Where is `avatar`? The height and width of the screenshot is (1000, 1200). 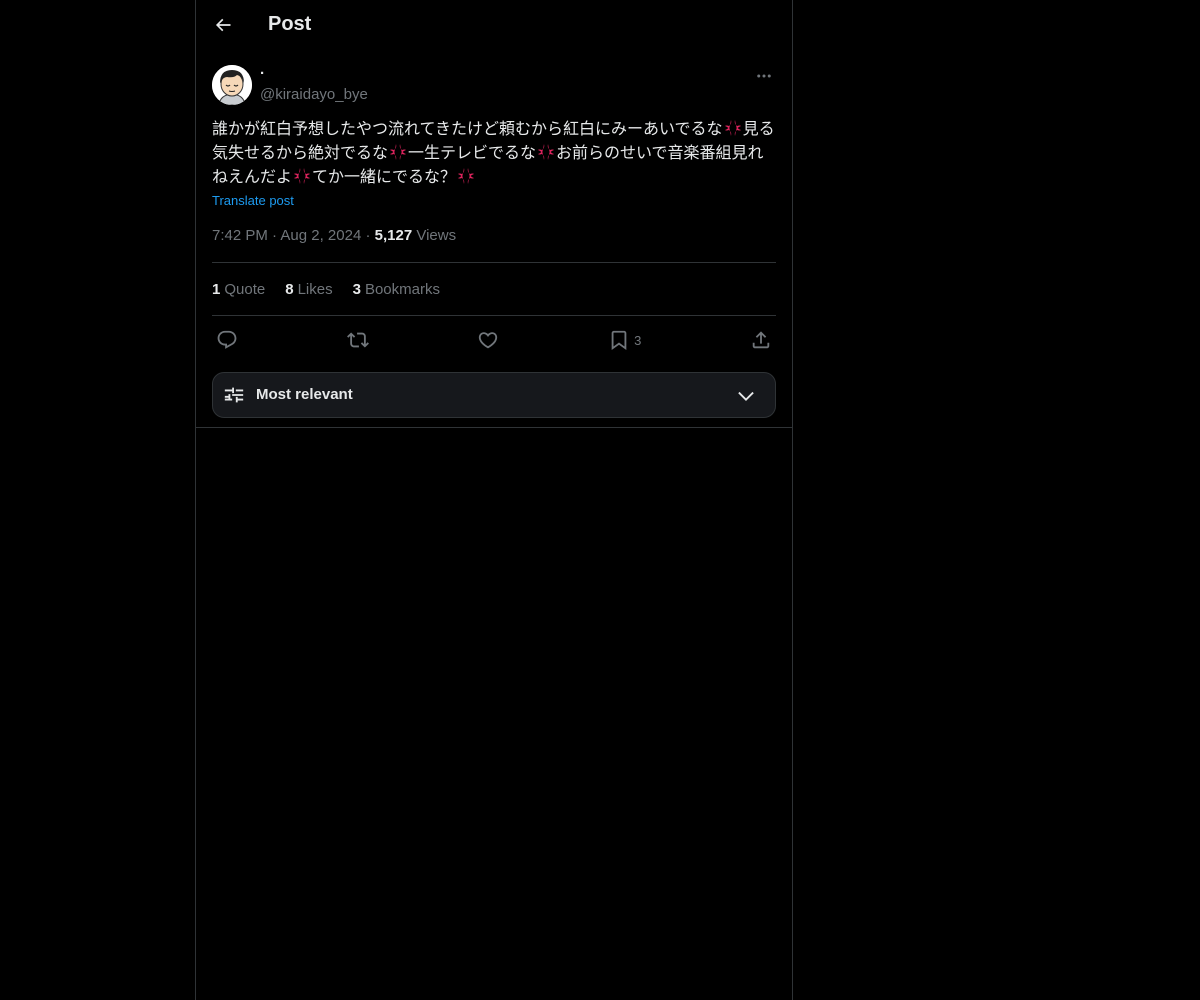
avatar is located at coordinates (232, 85).